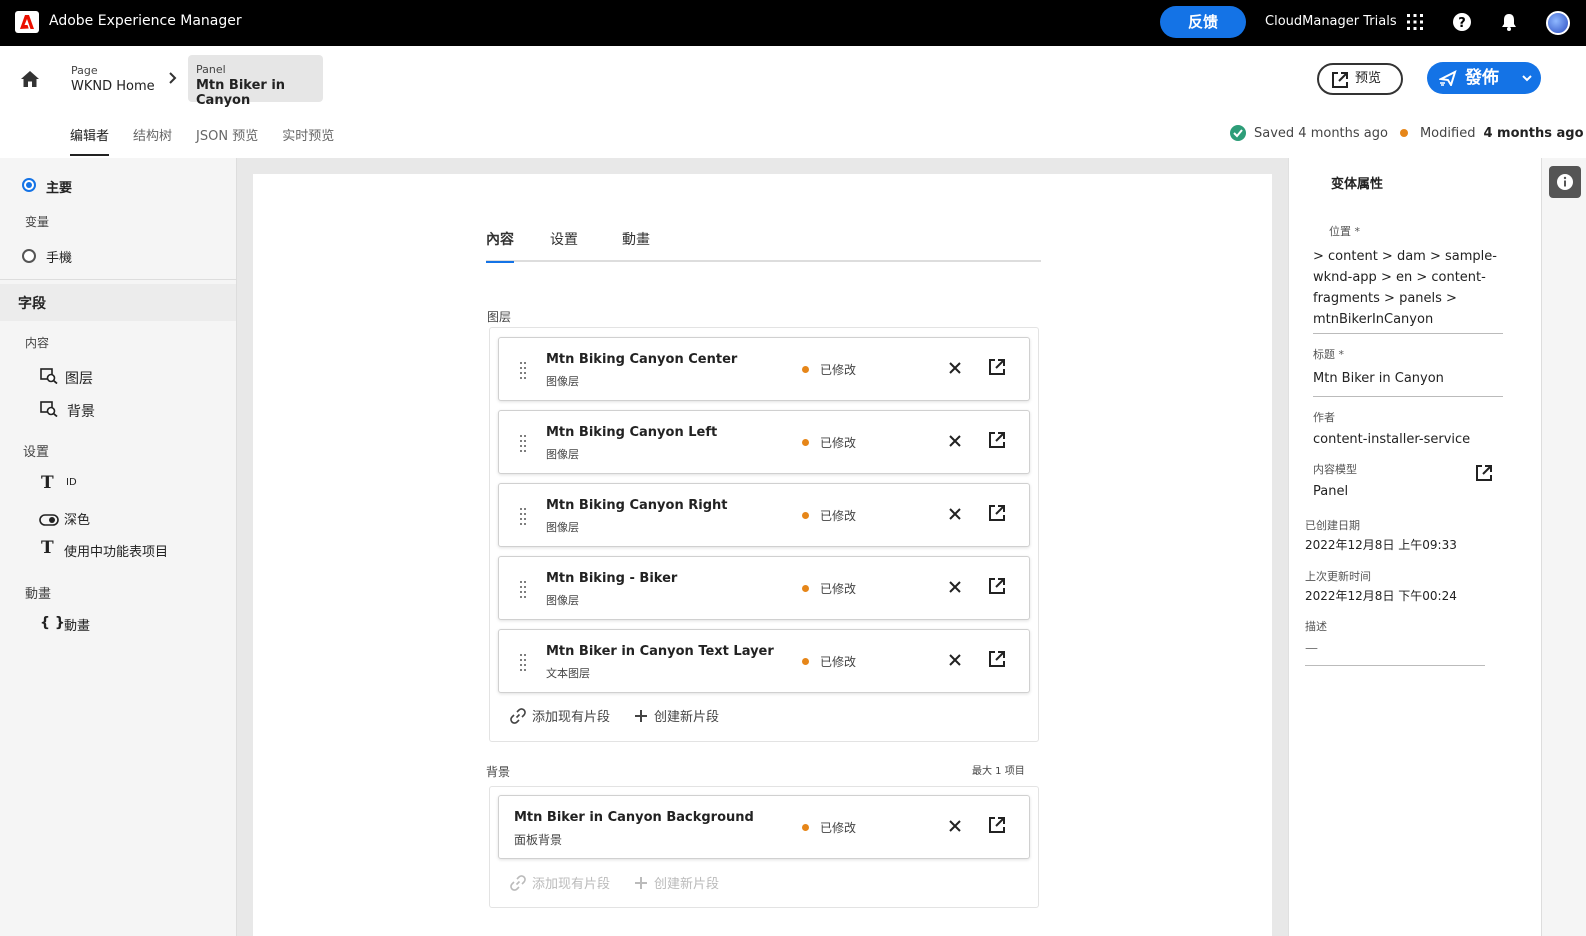 This screenshot has height=936, width=1586. Describe the element at coordinates (612, 578) in the screenshot. I see `layer-title: Mtn Biking - Biker` at that location.